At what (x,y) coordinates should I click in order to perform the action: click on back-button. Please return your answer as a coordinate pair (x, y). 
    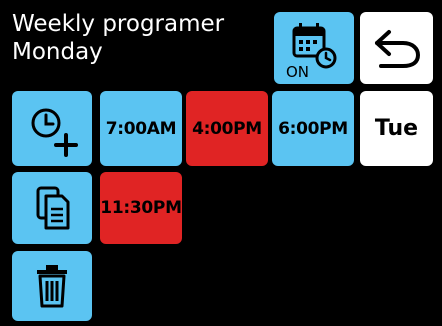
    Looking at the image, I should click on (396, 48).